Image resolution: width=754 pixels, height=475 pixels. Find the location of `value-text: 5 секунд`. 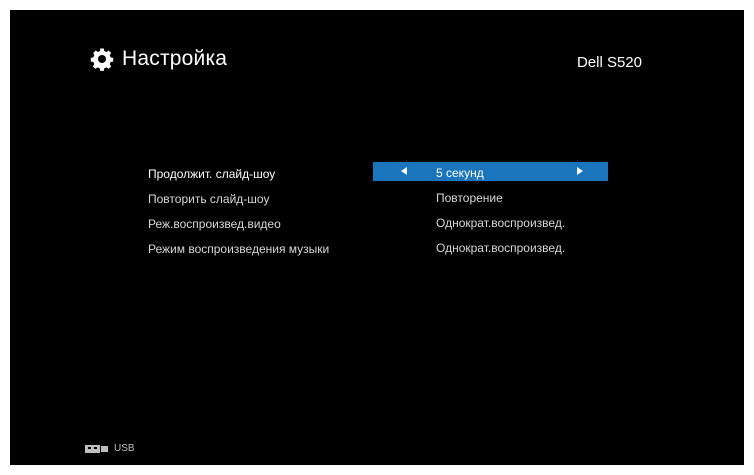

value-text: 5 секунд is located at coordinates (460, 173).